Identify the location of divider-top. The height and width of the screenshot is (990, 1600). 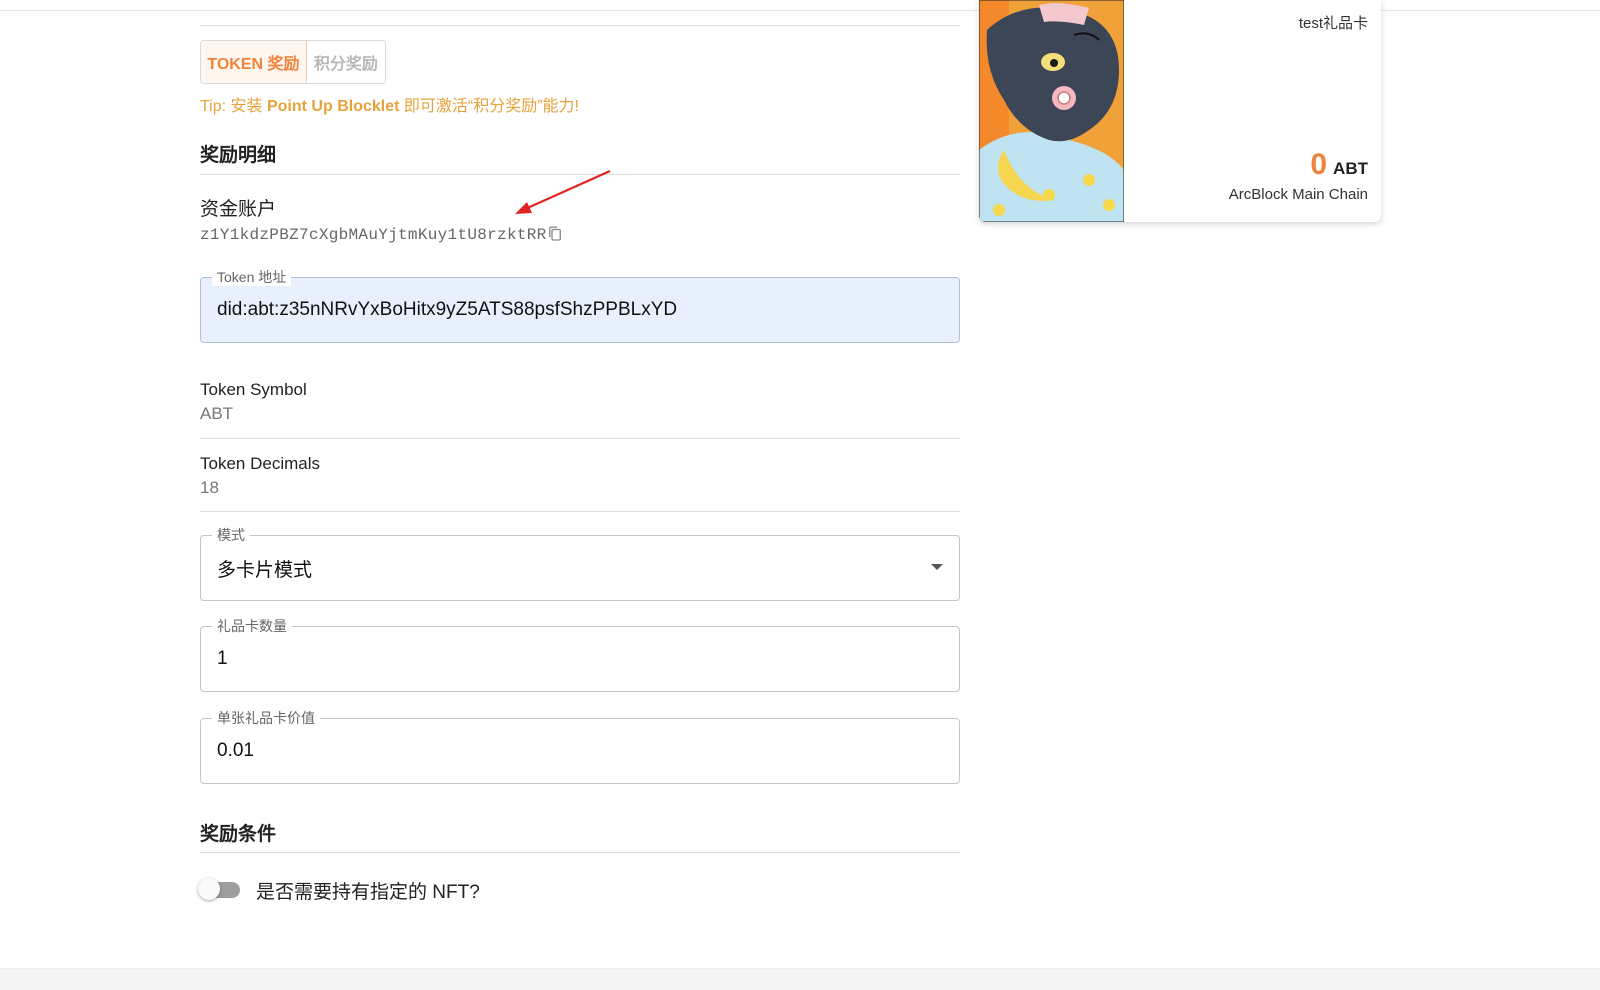
(580, 25).